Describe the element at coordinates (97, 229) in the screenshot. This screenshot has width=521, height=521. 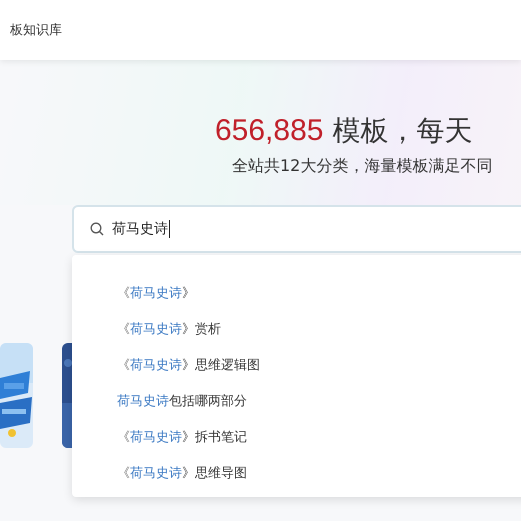
I see `search-icon` at that location.